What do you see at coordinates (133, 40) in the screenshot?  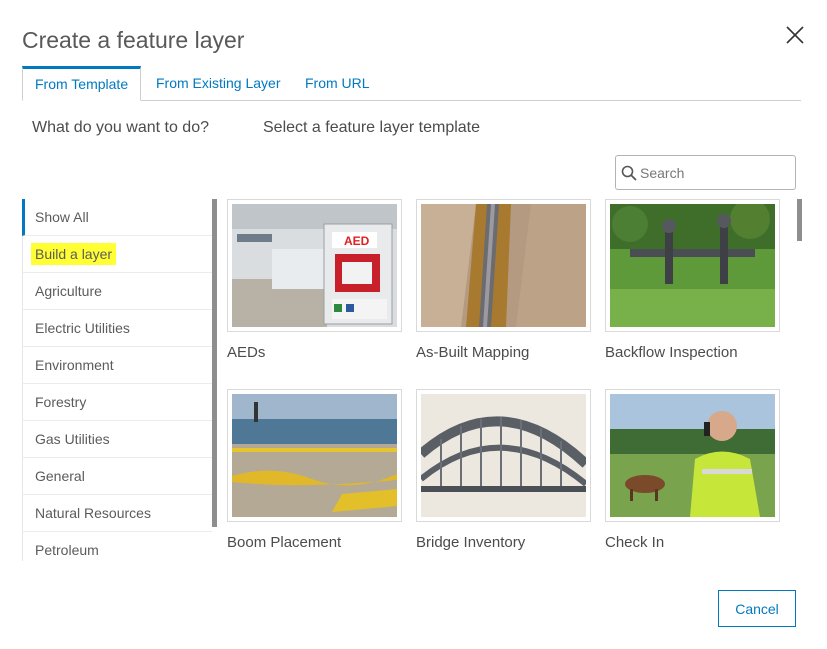 I see `page-title: Create a feature layer` at bounding box center [133, 40].